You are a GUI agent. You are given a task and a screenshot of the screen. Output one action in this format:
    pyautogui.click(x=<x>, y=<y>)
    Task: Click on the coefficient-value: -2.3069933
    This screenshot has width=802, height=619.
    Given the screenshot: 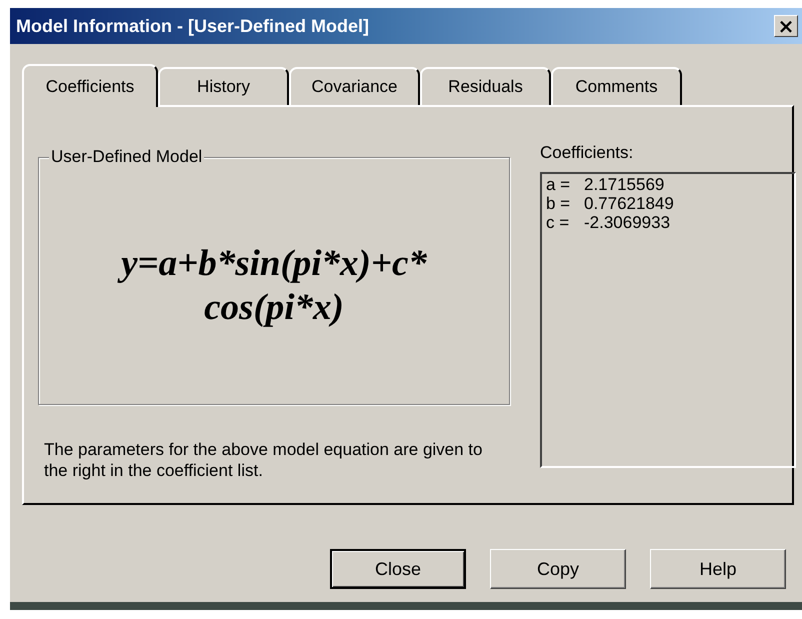 What is the action you would take?
    pyautogui.click(x=627, y=222)
    